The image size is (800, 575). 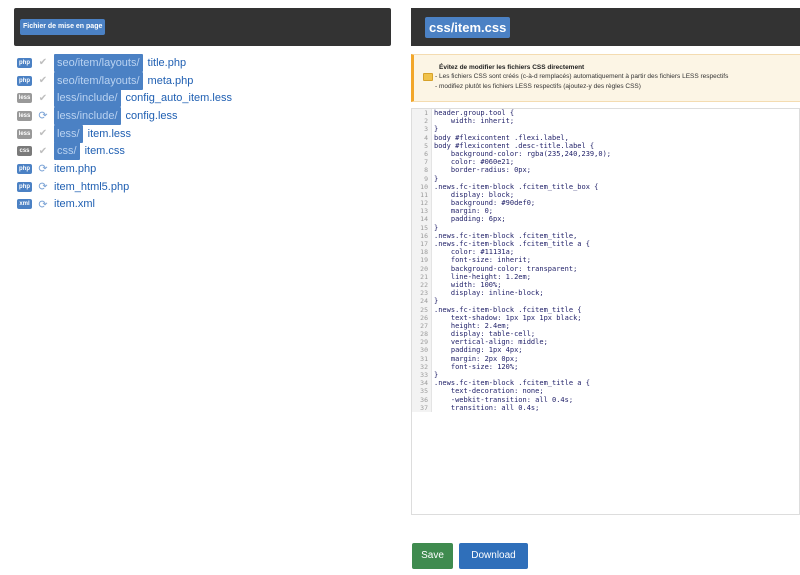 What do you see at coordinates (605, 375) in the screenshot?
I see `code-line: 33}` at bounding box center [605, 375].